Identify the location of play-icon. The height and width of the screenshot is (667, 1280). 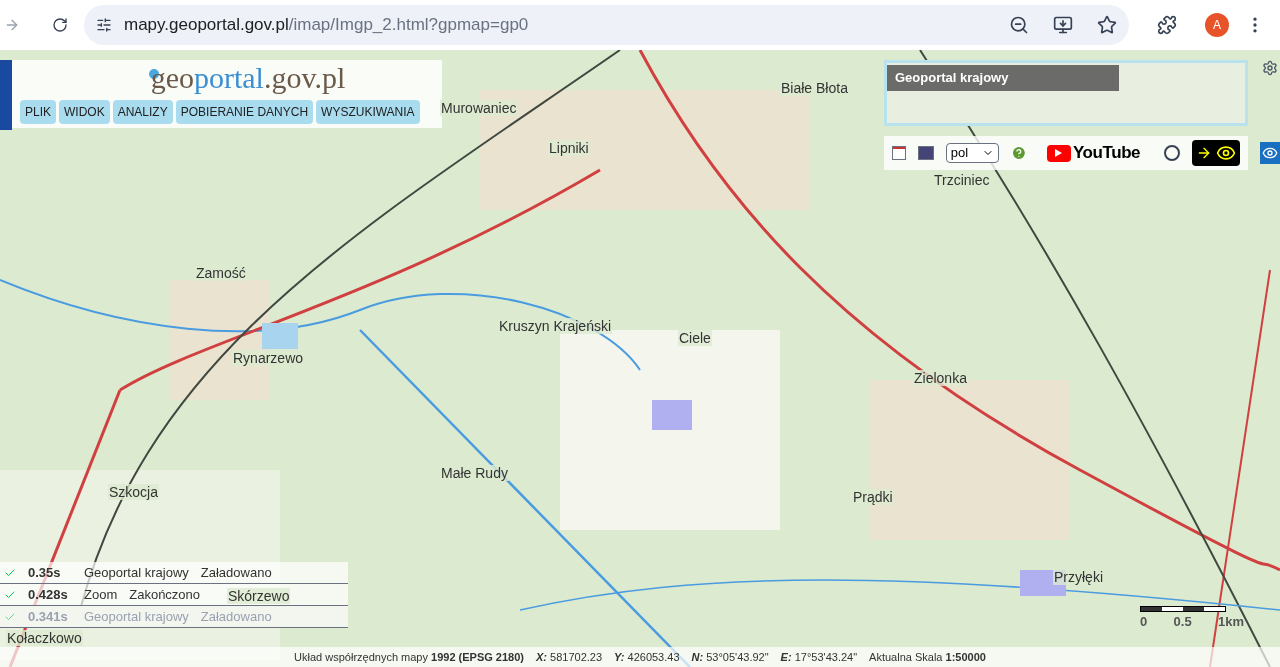
(1058, 153).